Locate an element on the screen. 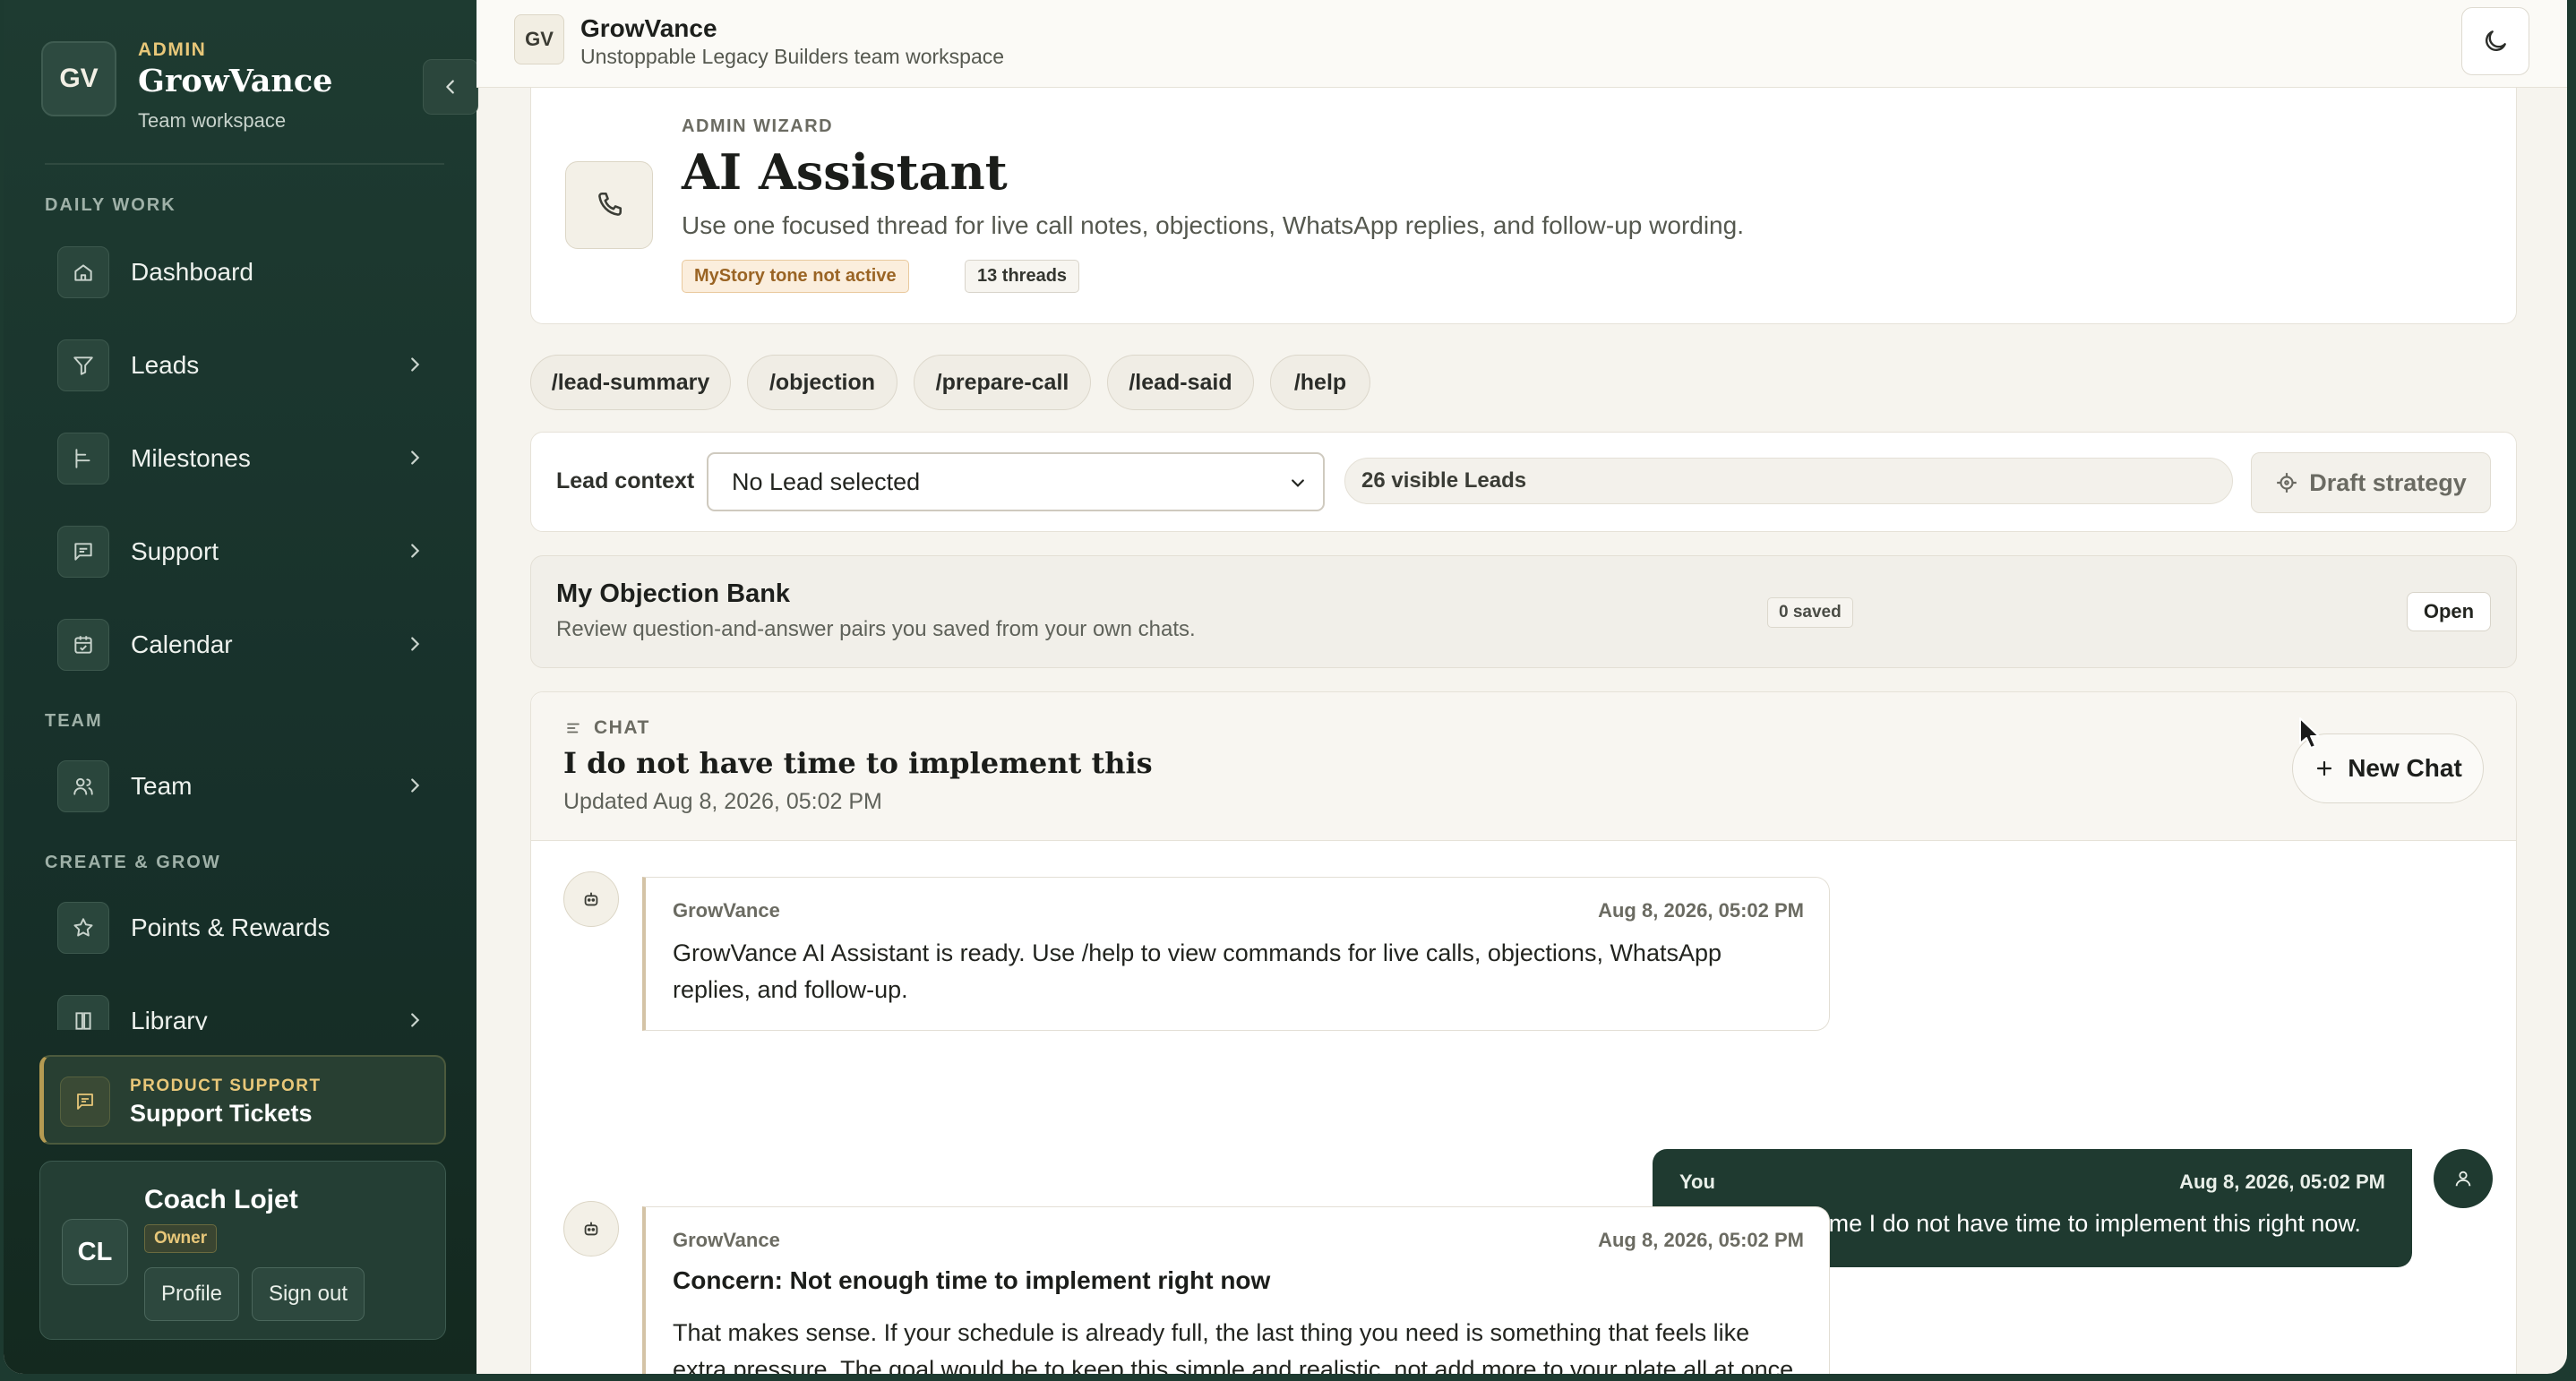 Image resolution: width=2576 pixels, height=1381 pixels. command-chip-objection: /objection is located at coordinates (822, 382).